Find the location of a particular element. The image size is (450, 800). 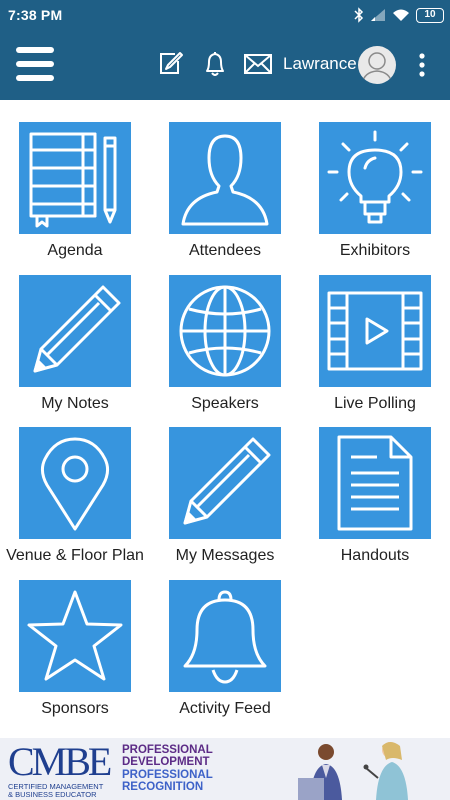

tile-activity-feed: Activity Feed is located at coordinates (225, 655).